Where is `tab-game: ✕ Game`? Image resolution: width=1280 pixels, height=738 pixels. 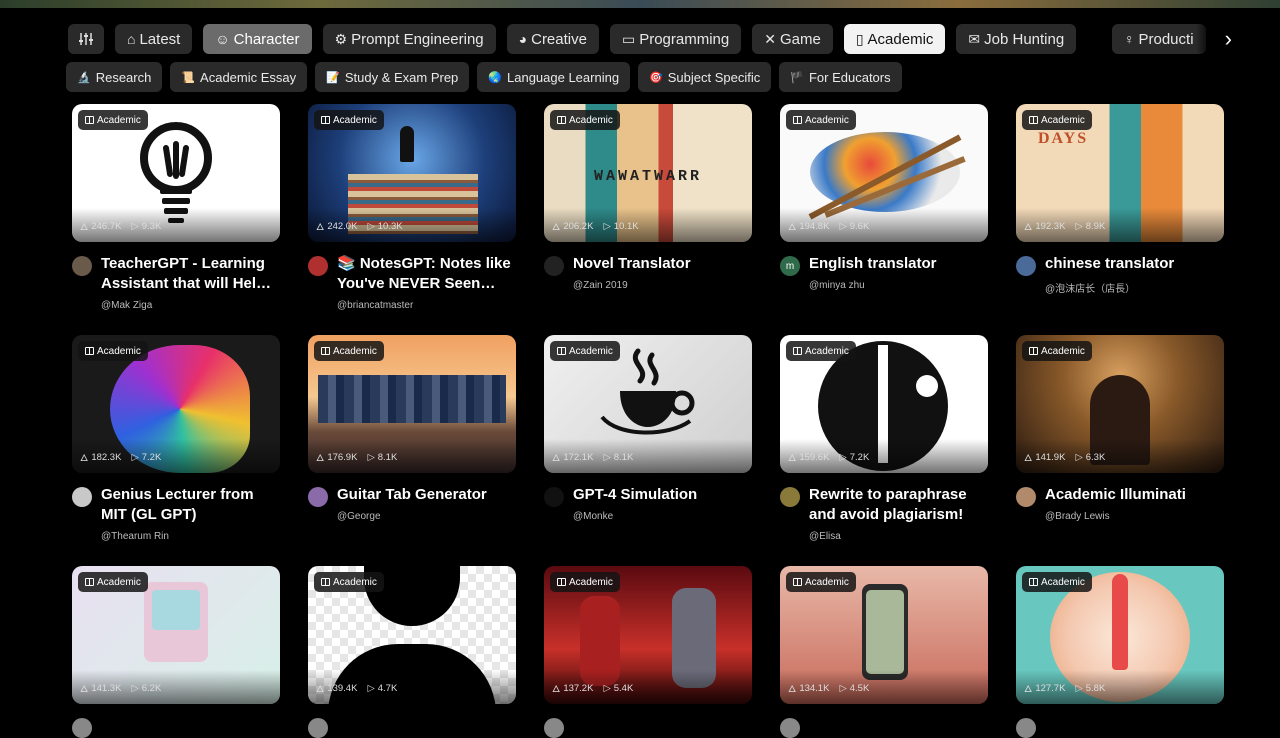 tab-game: ✕ Game is located at coordinates (792, 39).